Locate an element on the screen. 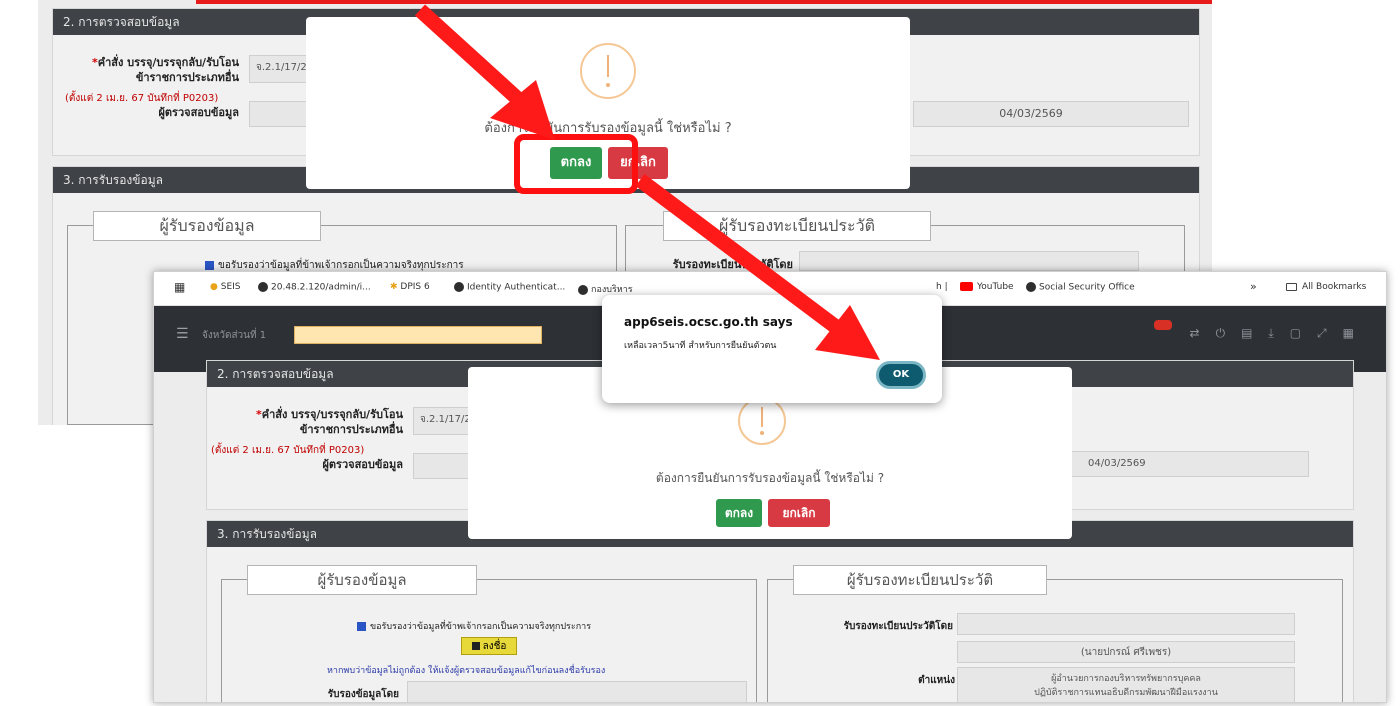 This screenshot has width=1400, height=706. date-field: 04/03/2569 is located at coordinates (1051, 114).